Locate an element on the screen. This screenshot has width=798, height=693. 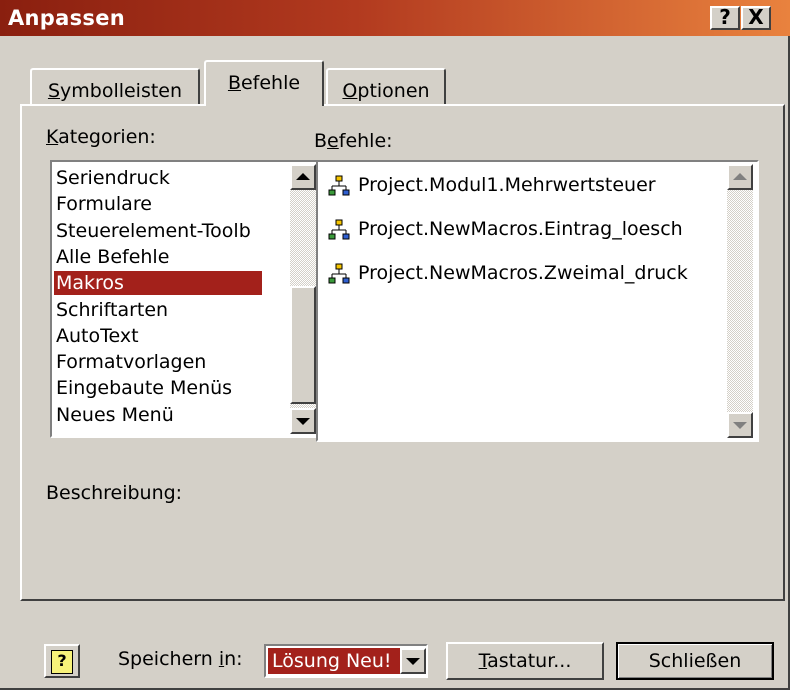
tab-symbolleisten: Symbolleisten is located at coordinates (115, 86).